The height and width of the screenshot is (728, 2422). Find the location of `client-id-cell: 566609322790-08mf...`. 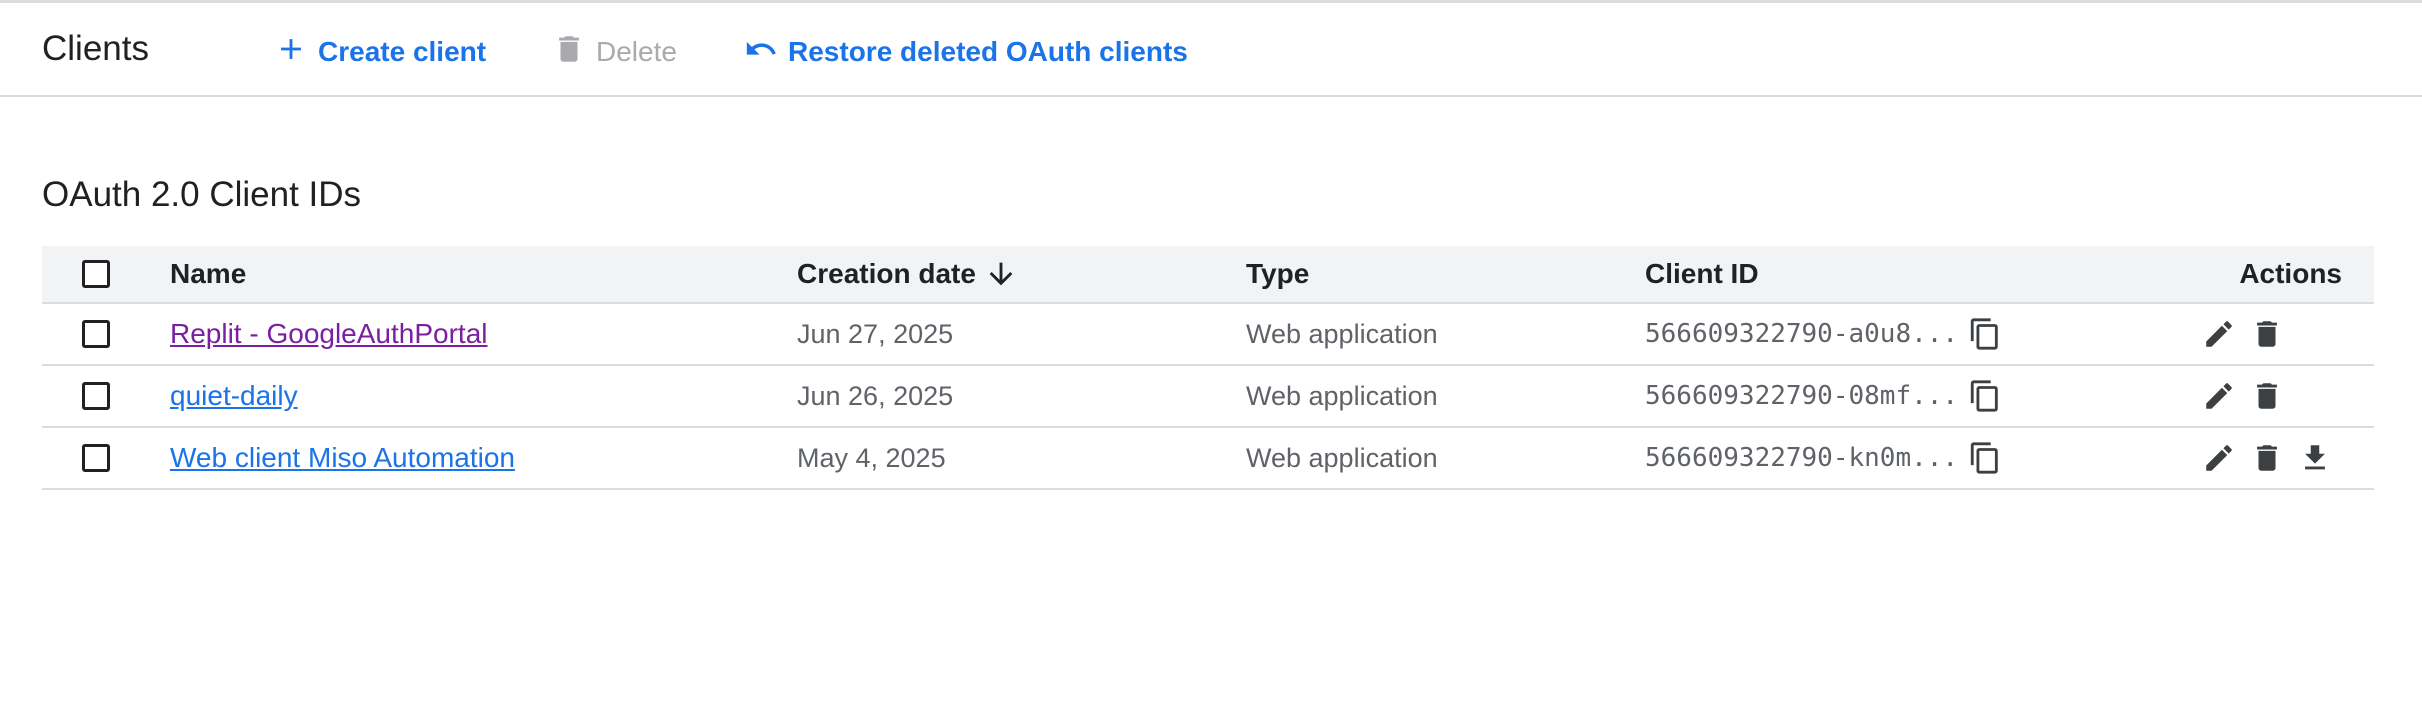

client-id-cell: 566609322790-08mf... is located at coordinates (1823, 396).